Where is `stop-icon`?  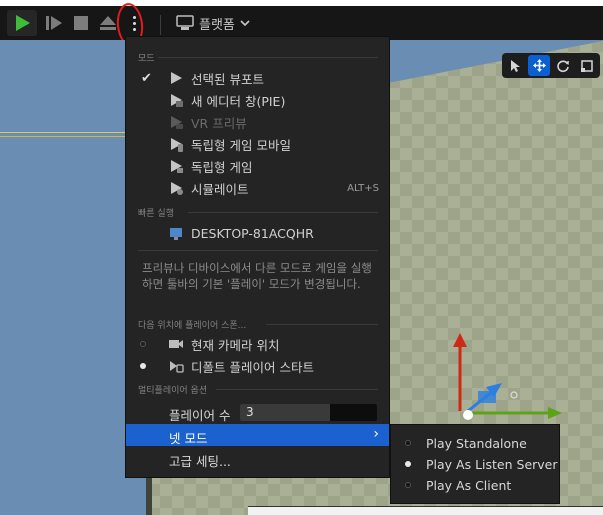
stop-icon is located at coordinates (81, 23).